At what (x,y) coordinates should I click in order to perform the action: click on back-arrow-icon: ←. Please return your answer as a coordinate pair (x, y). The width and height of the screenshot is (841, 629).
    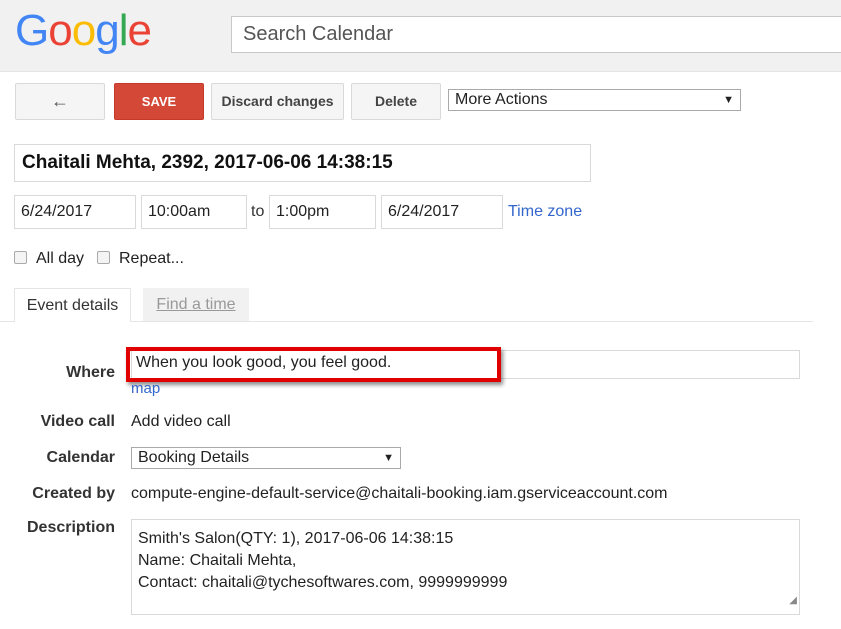
    Looking at the image, I should click on (60, 101).